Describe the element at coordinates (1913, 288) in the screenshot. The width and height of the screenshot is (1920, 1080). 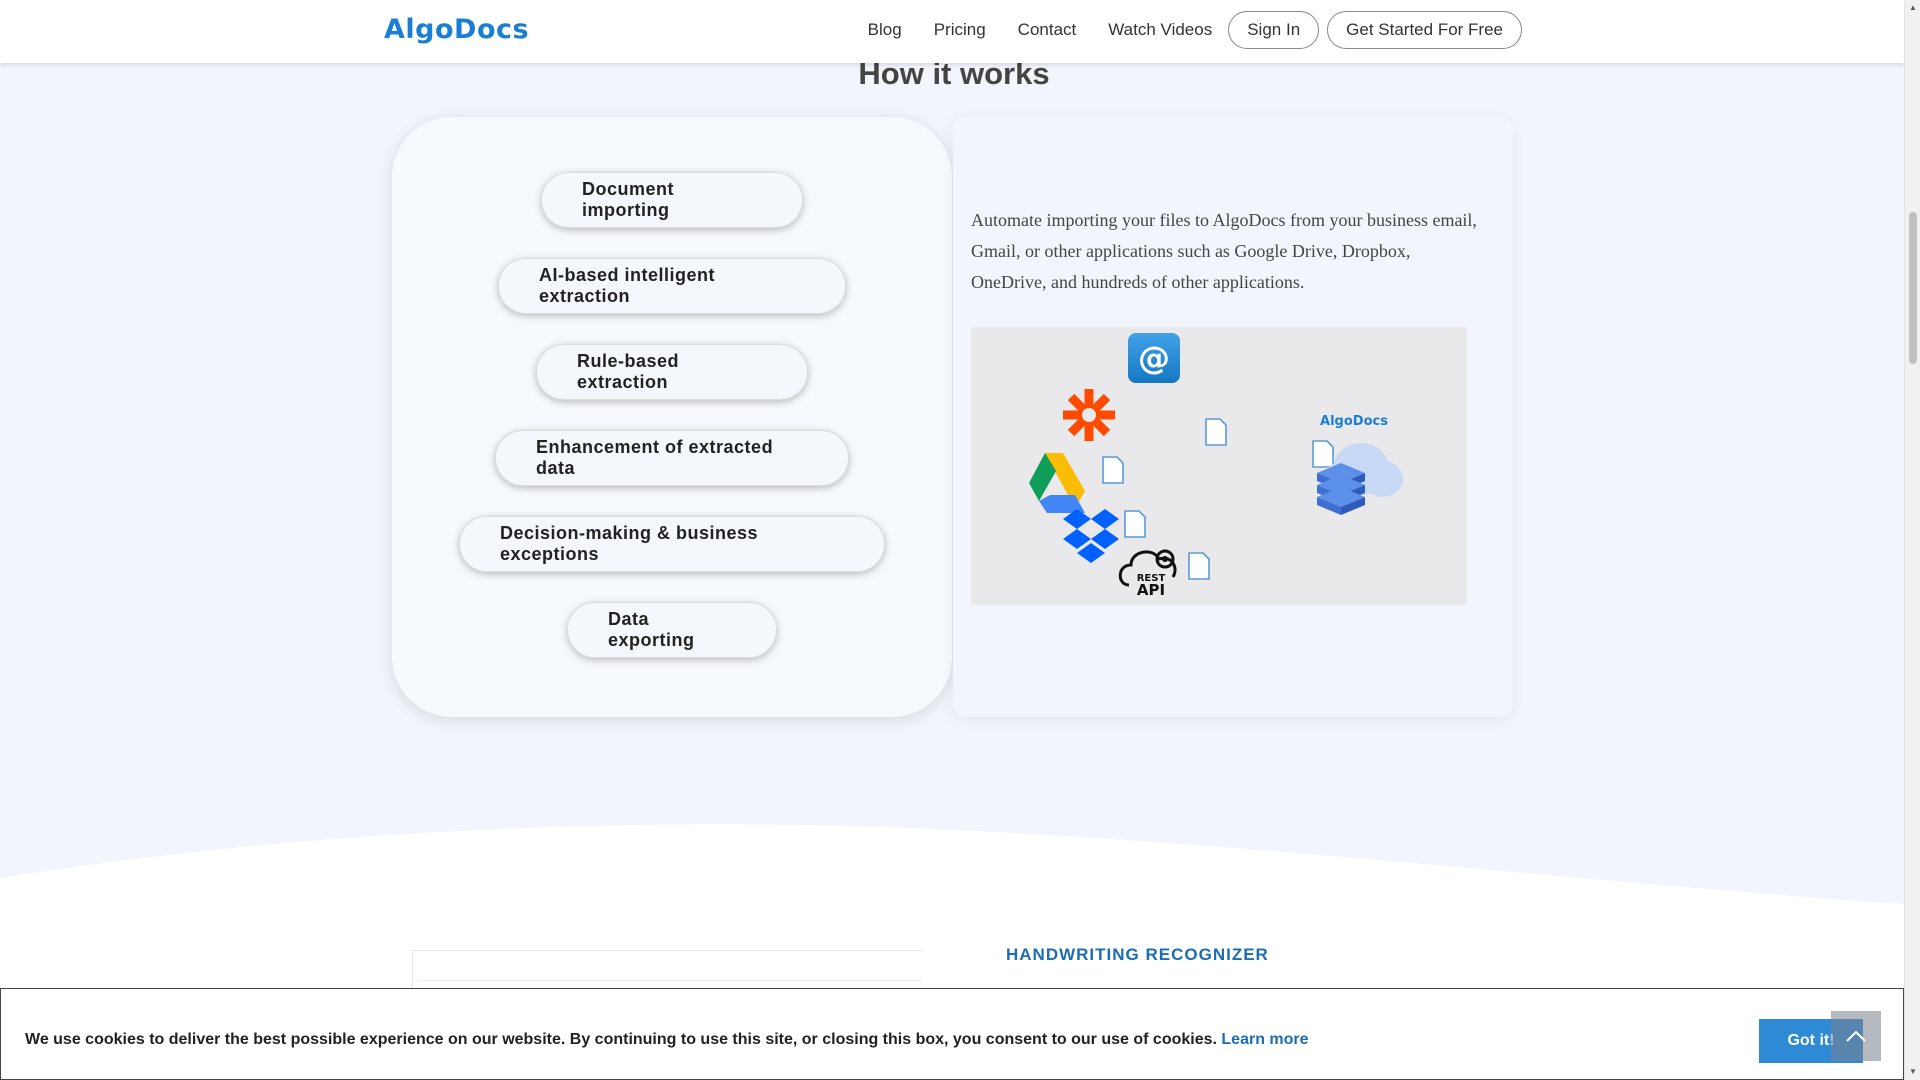
I see `scroll-thumb` at that location.